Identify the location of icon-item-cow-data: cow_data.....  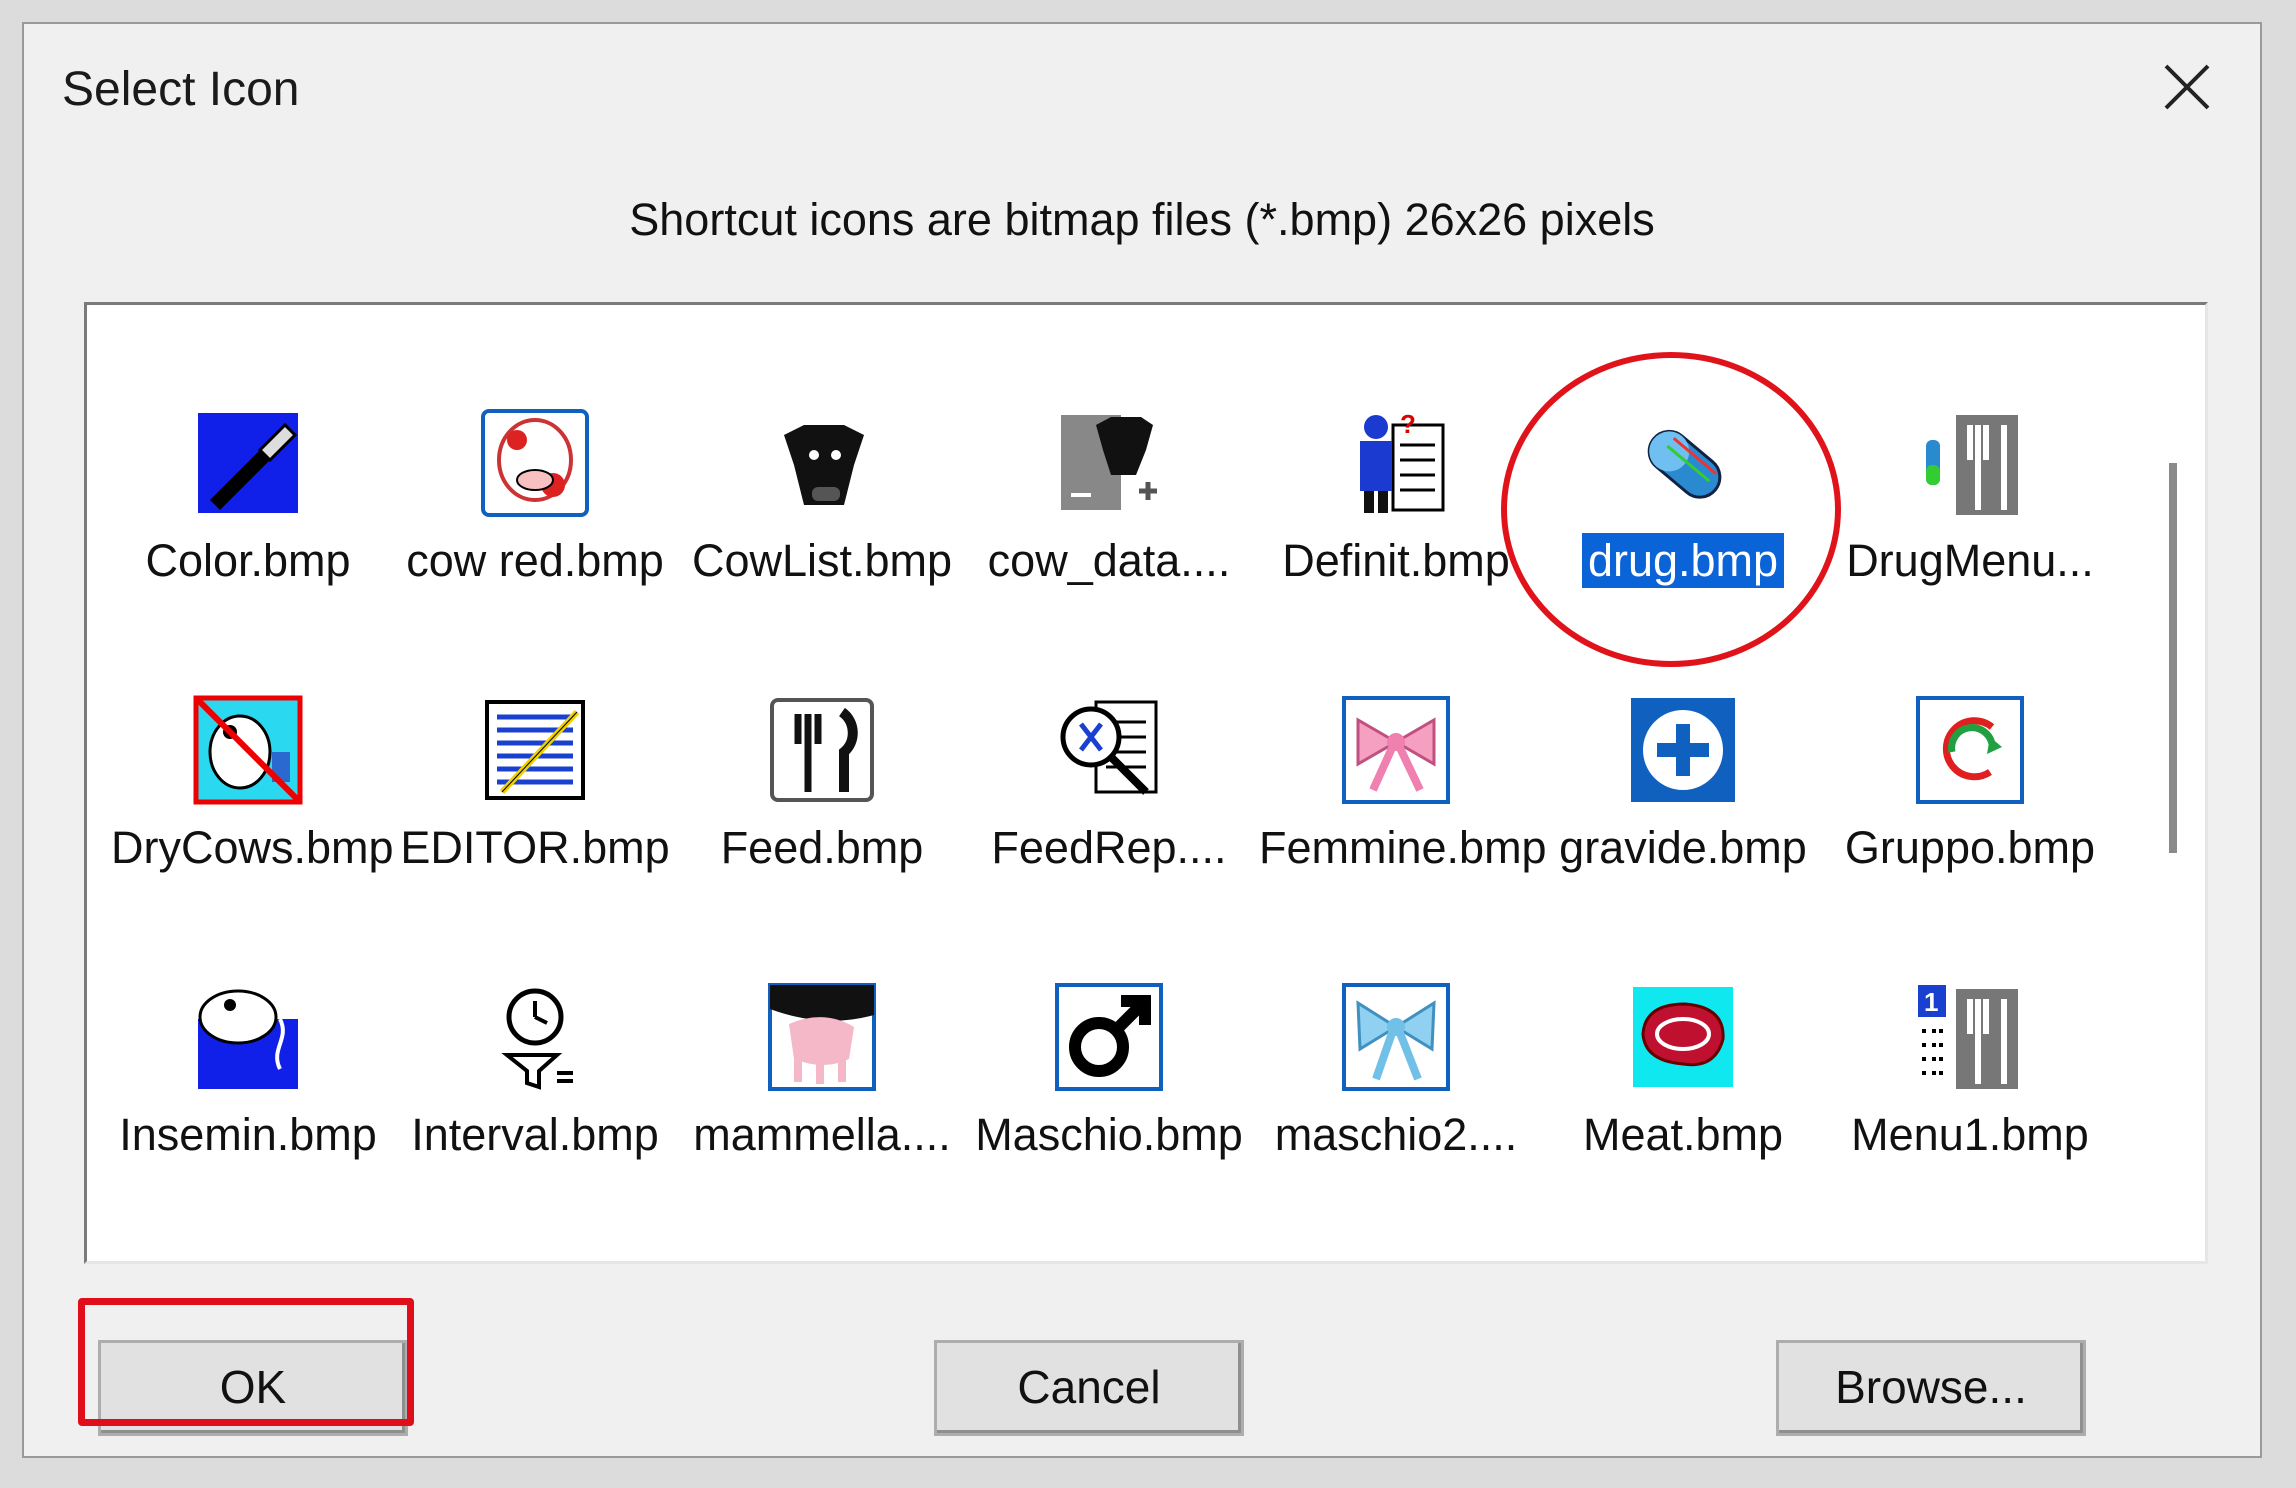
(1109, 445).